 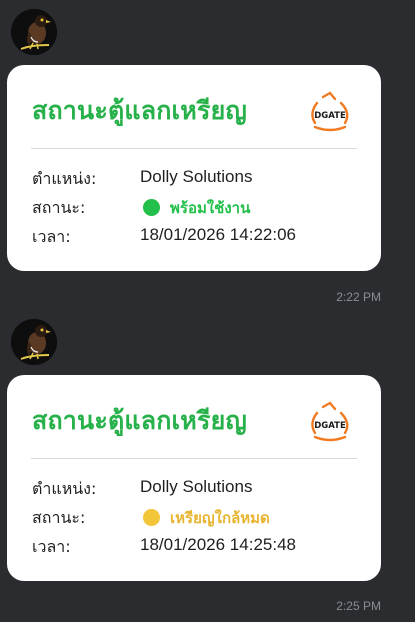 I want to click on message-timestamp: 2:25 PM, so click(x=358, y=606).